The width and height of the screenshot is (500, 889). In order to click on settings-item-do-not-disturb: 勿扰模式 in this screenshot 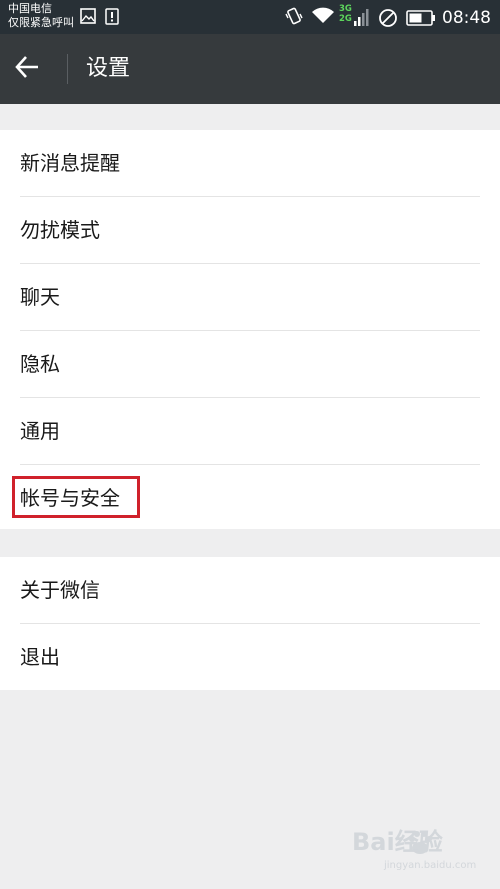, I will do `click(250, 230)`.